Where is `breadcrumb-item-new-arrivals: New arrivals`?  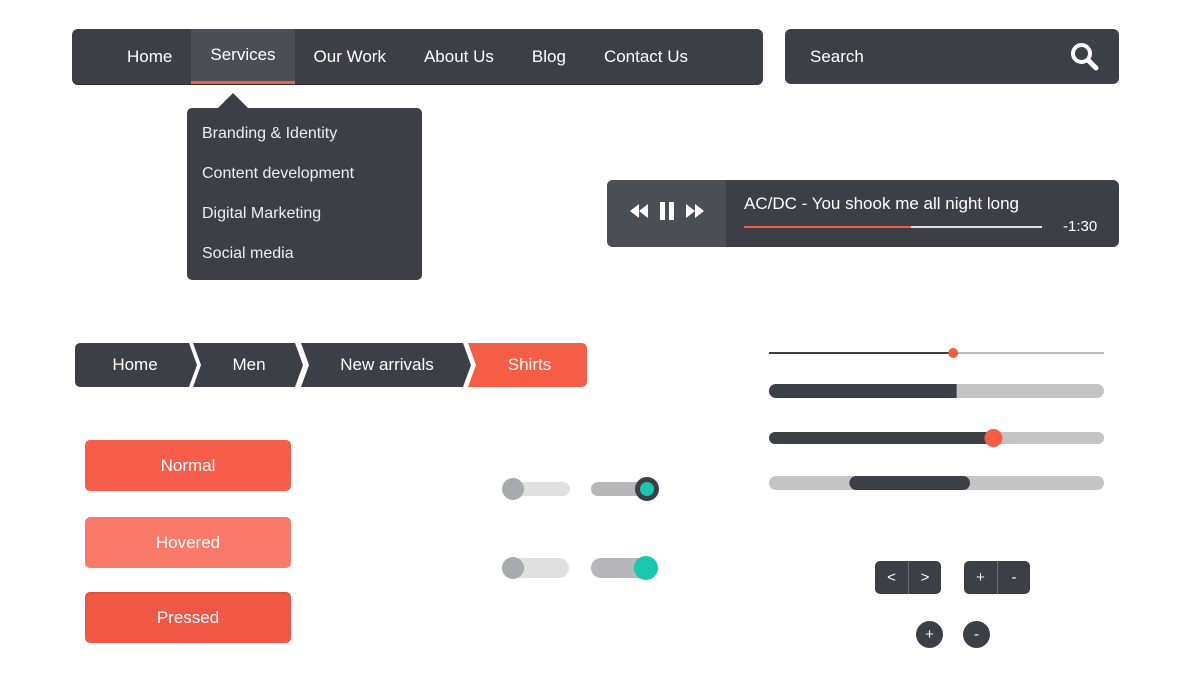
breadcrumb-item-new-arrivals: New arrivals is located at coordinates (387, 365).